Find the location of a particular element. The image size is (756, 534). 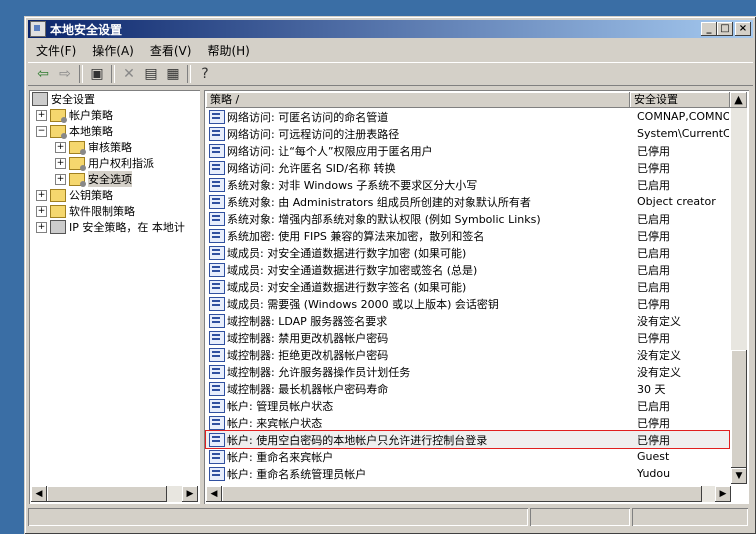

up-level-button: ▣ is located at coordinates (97, 74).